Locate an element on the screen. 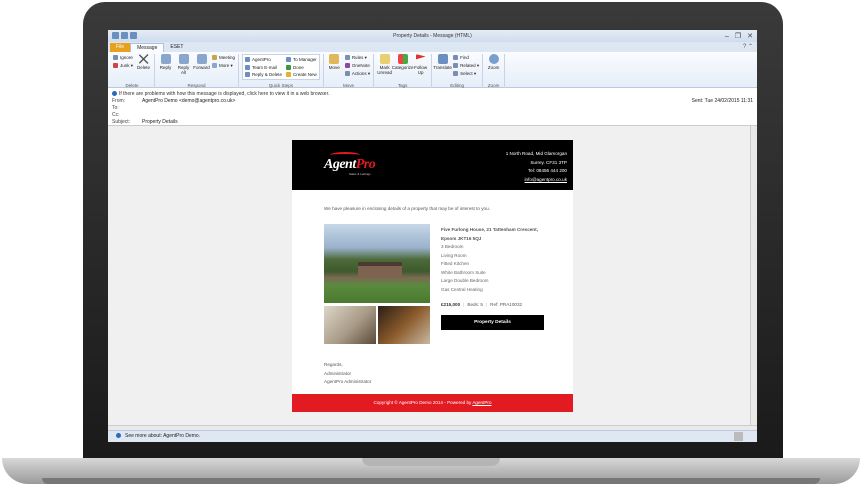 This screenshot has width=863, height=499. tab-message: Message is located at coordinates (147, 47).